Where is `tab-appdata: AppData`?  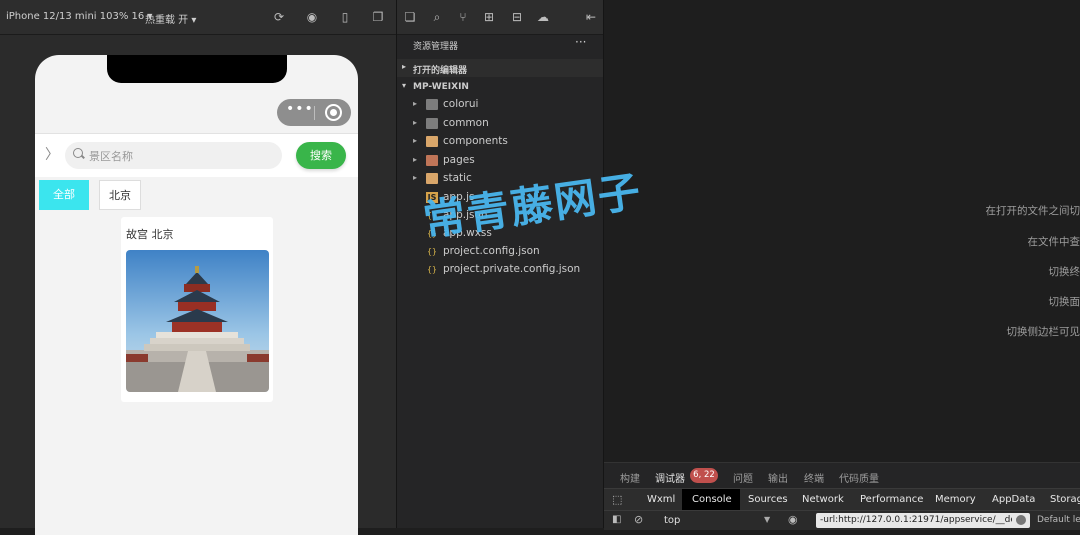
tab-appdata: AppData is located at coordinates (1013, 499).